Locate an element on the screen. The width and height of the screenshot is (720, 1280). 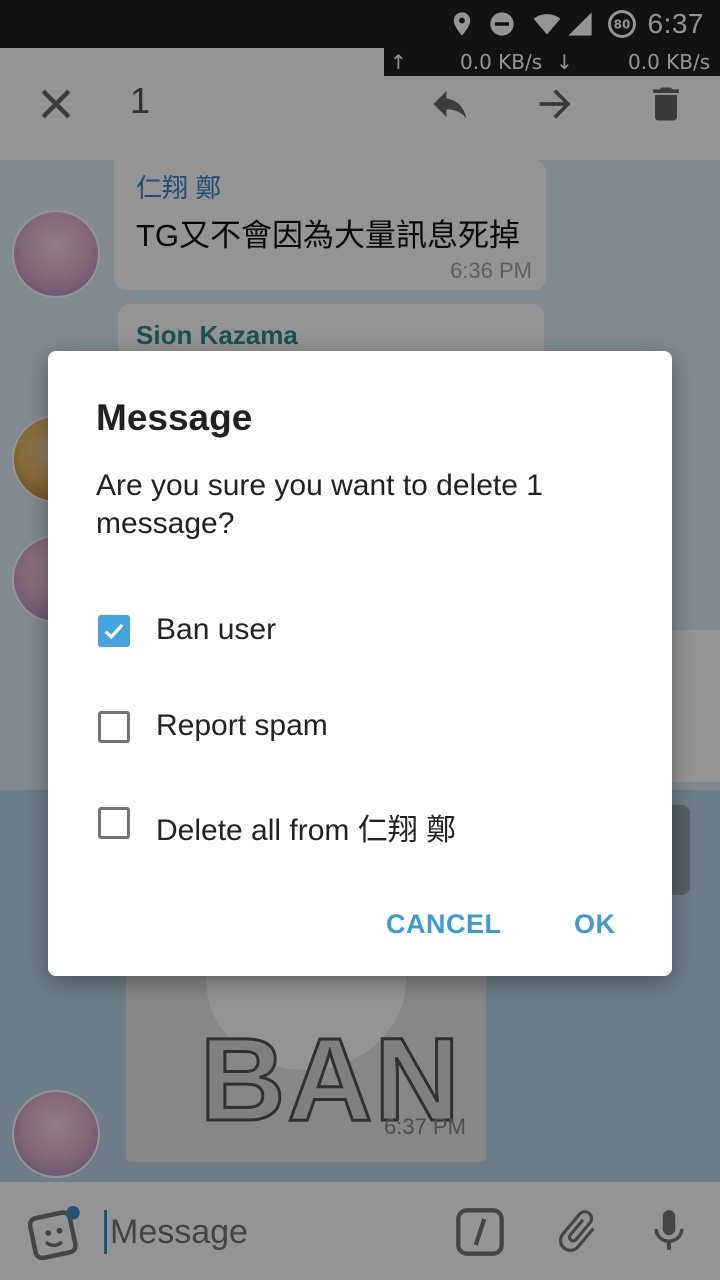
ok-button: OK is located at coordinates (595, 924).